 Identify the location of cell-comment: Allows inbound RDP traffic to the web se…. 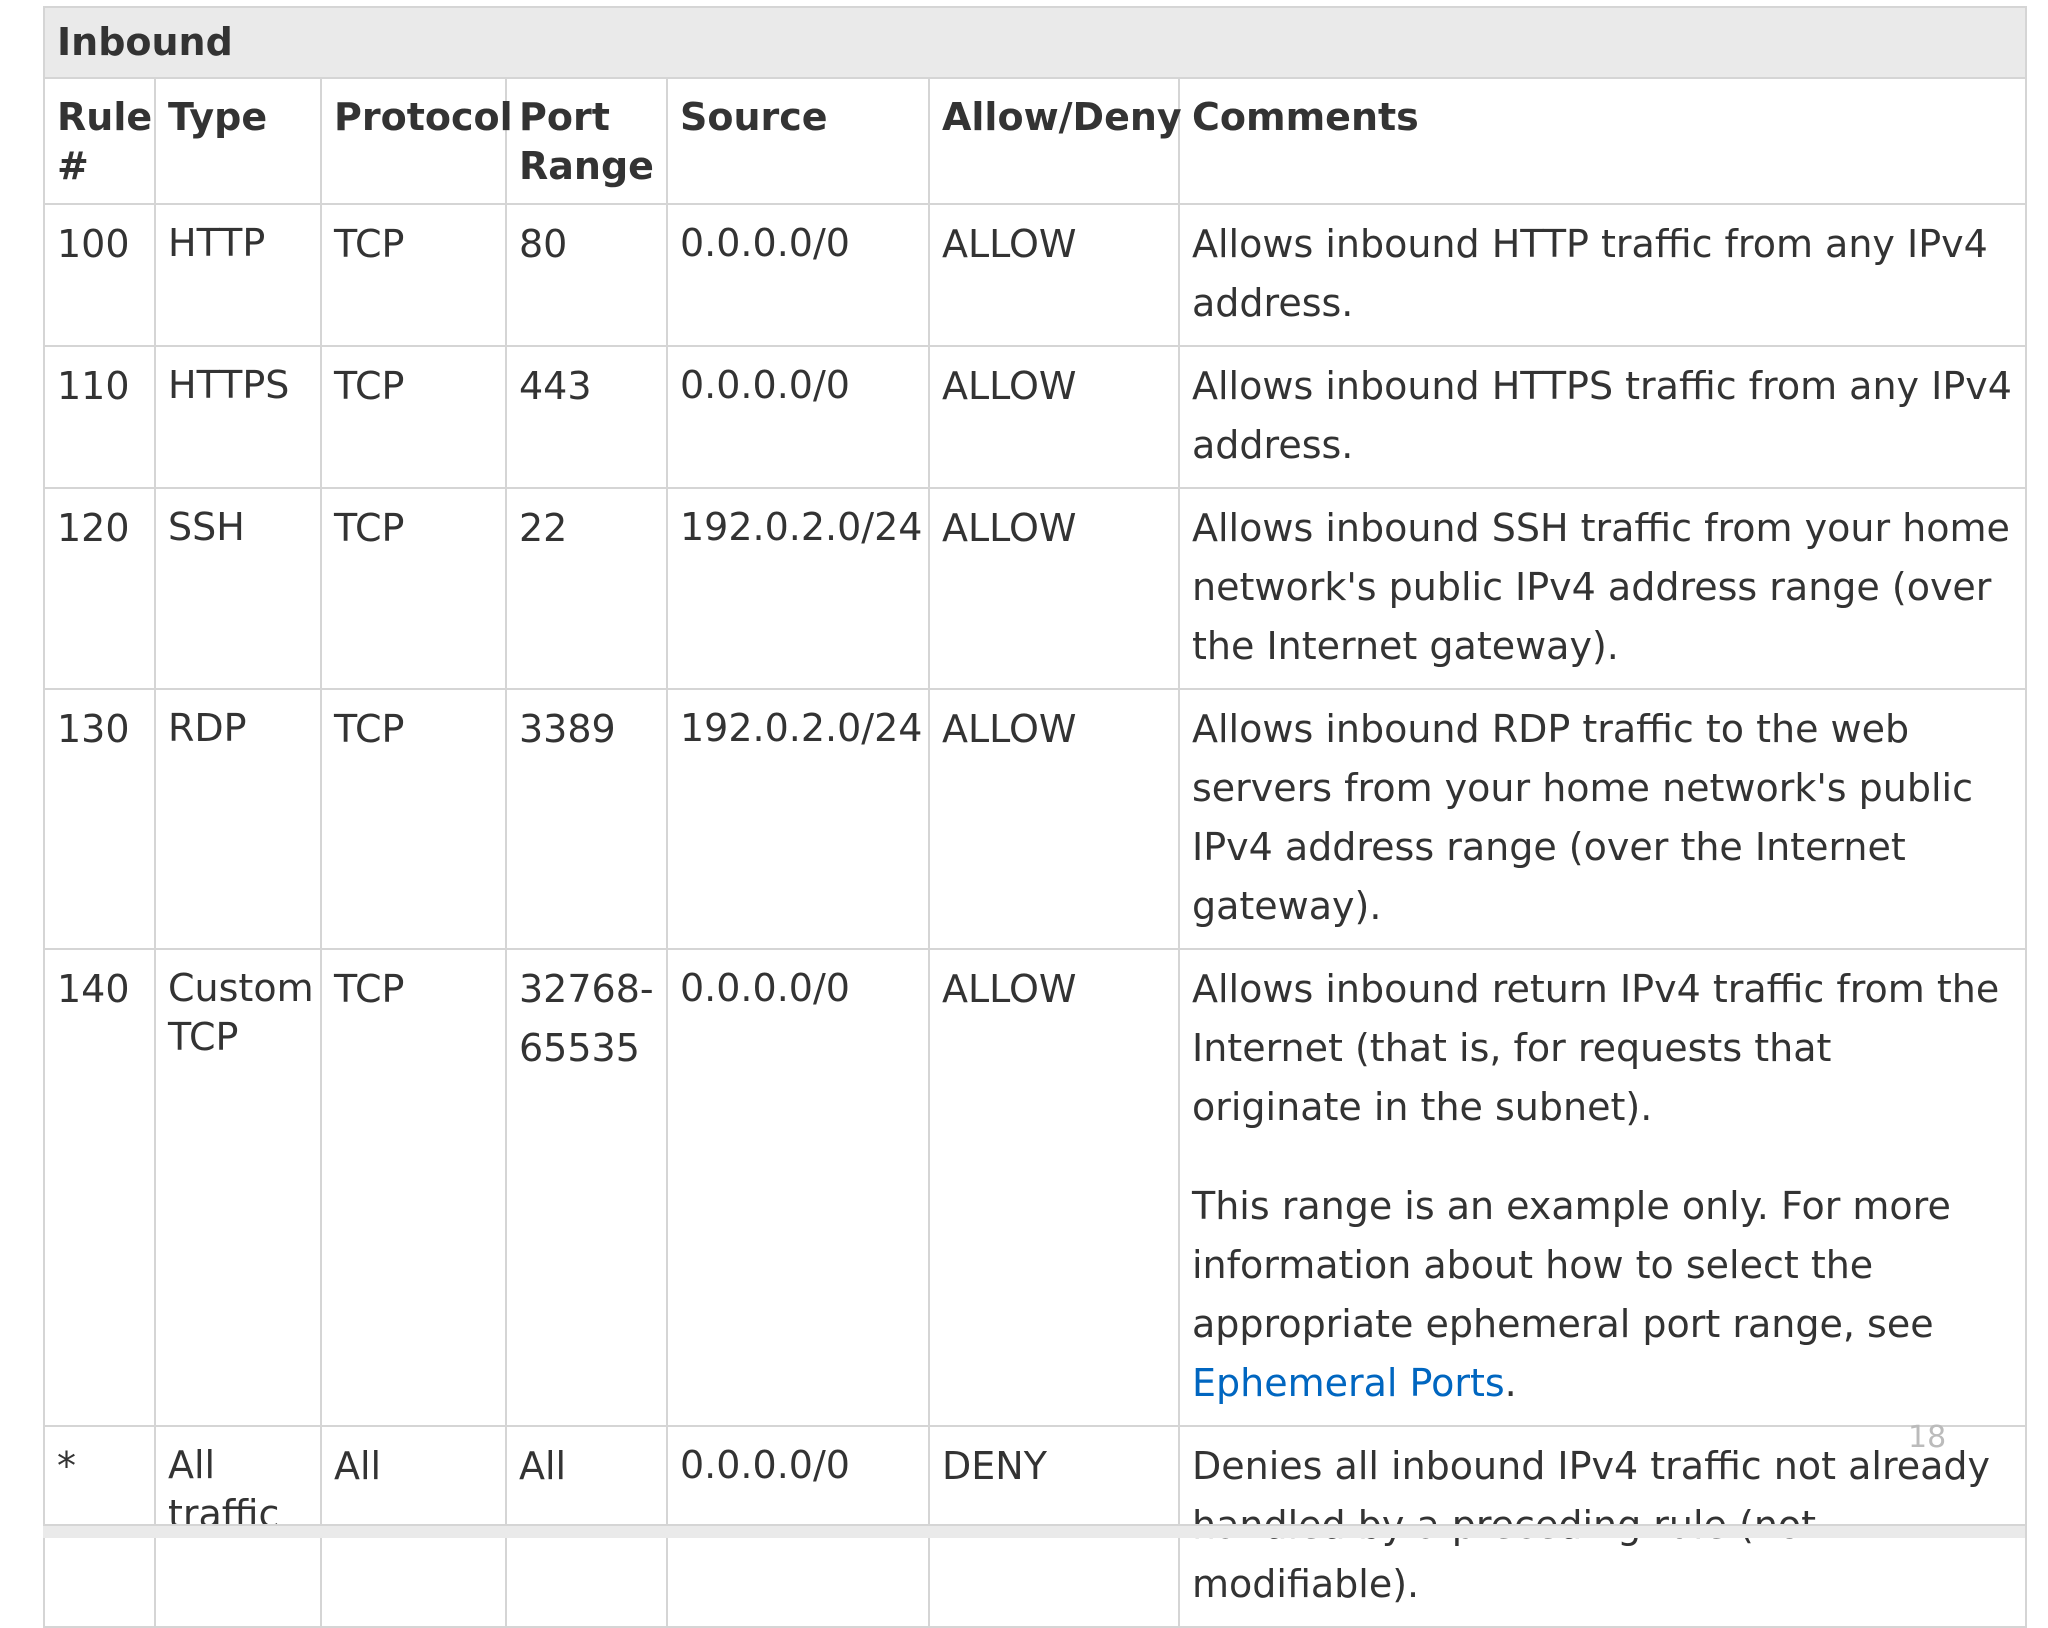
(1602, 819).